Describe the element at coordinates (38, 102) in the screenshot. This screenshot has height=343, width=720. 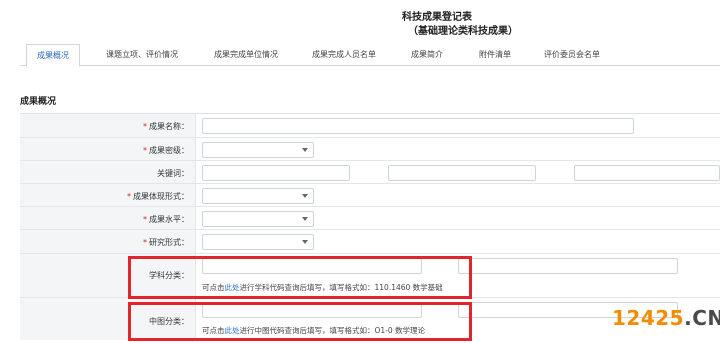
I see `section-title: 成果概况` at that location.